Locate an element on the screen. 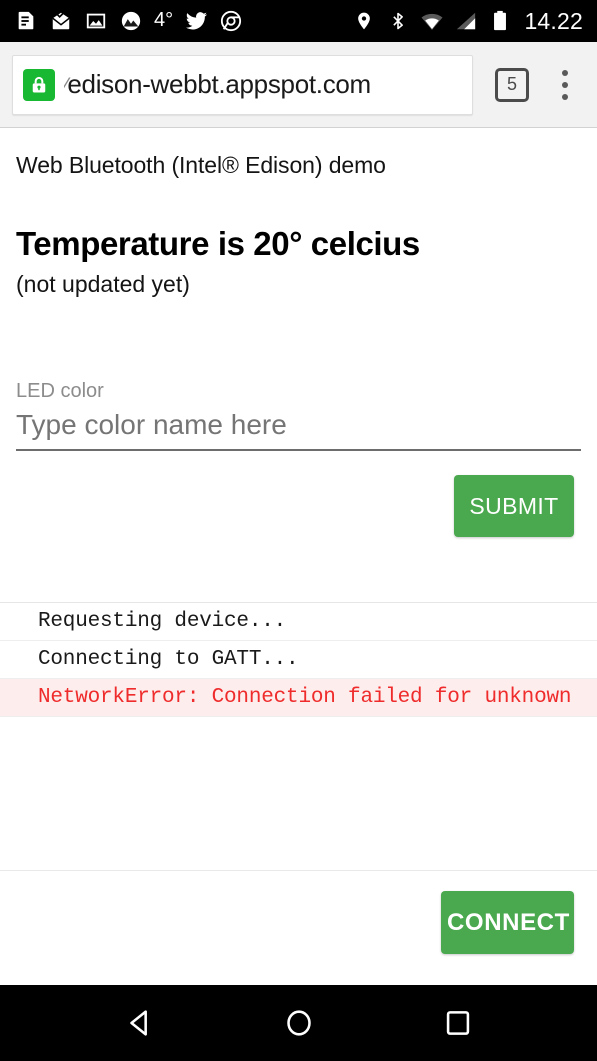 The height and width of the screenshot is (1061, 597). back-button is located at coordinates (140, 1023).